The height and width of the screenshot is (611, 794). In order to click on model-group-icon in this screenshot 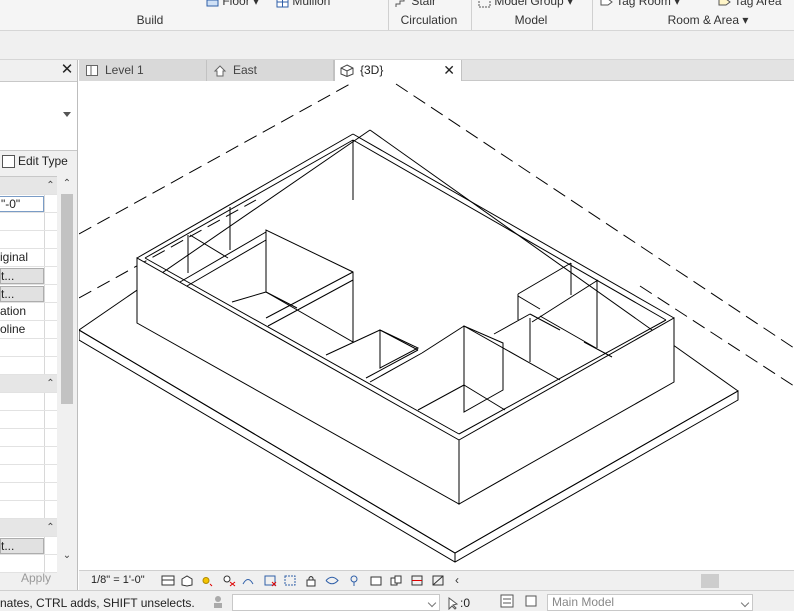, I will do `click(484, 4)`.